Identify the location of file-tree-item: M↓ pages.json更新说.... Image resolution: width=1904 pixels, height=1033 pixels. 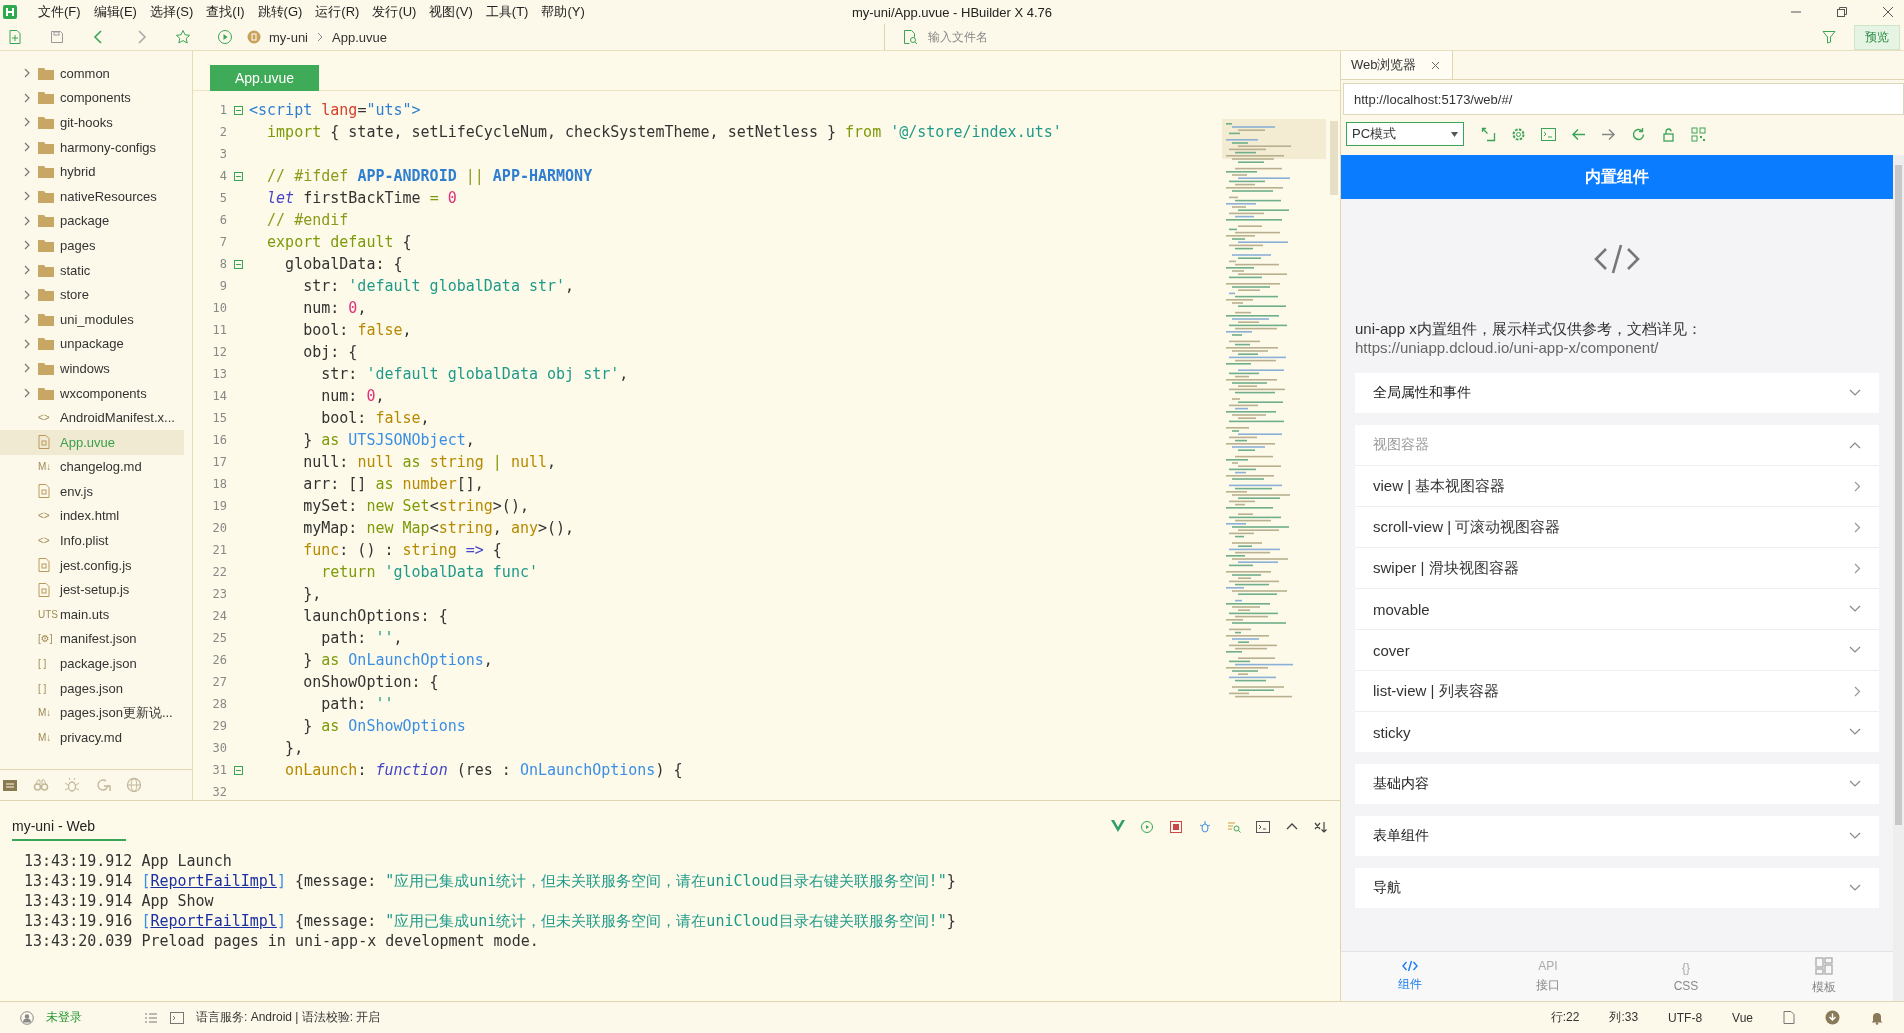
(92, 713).